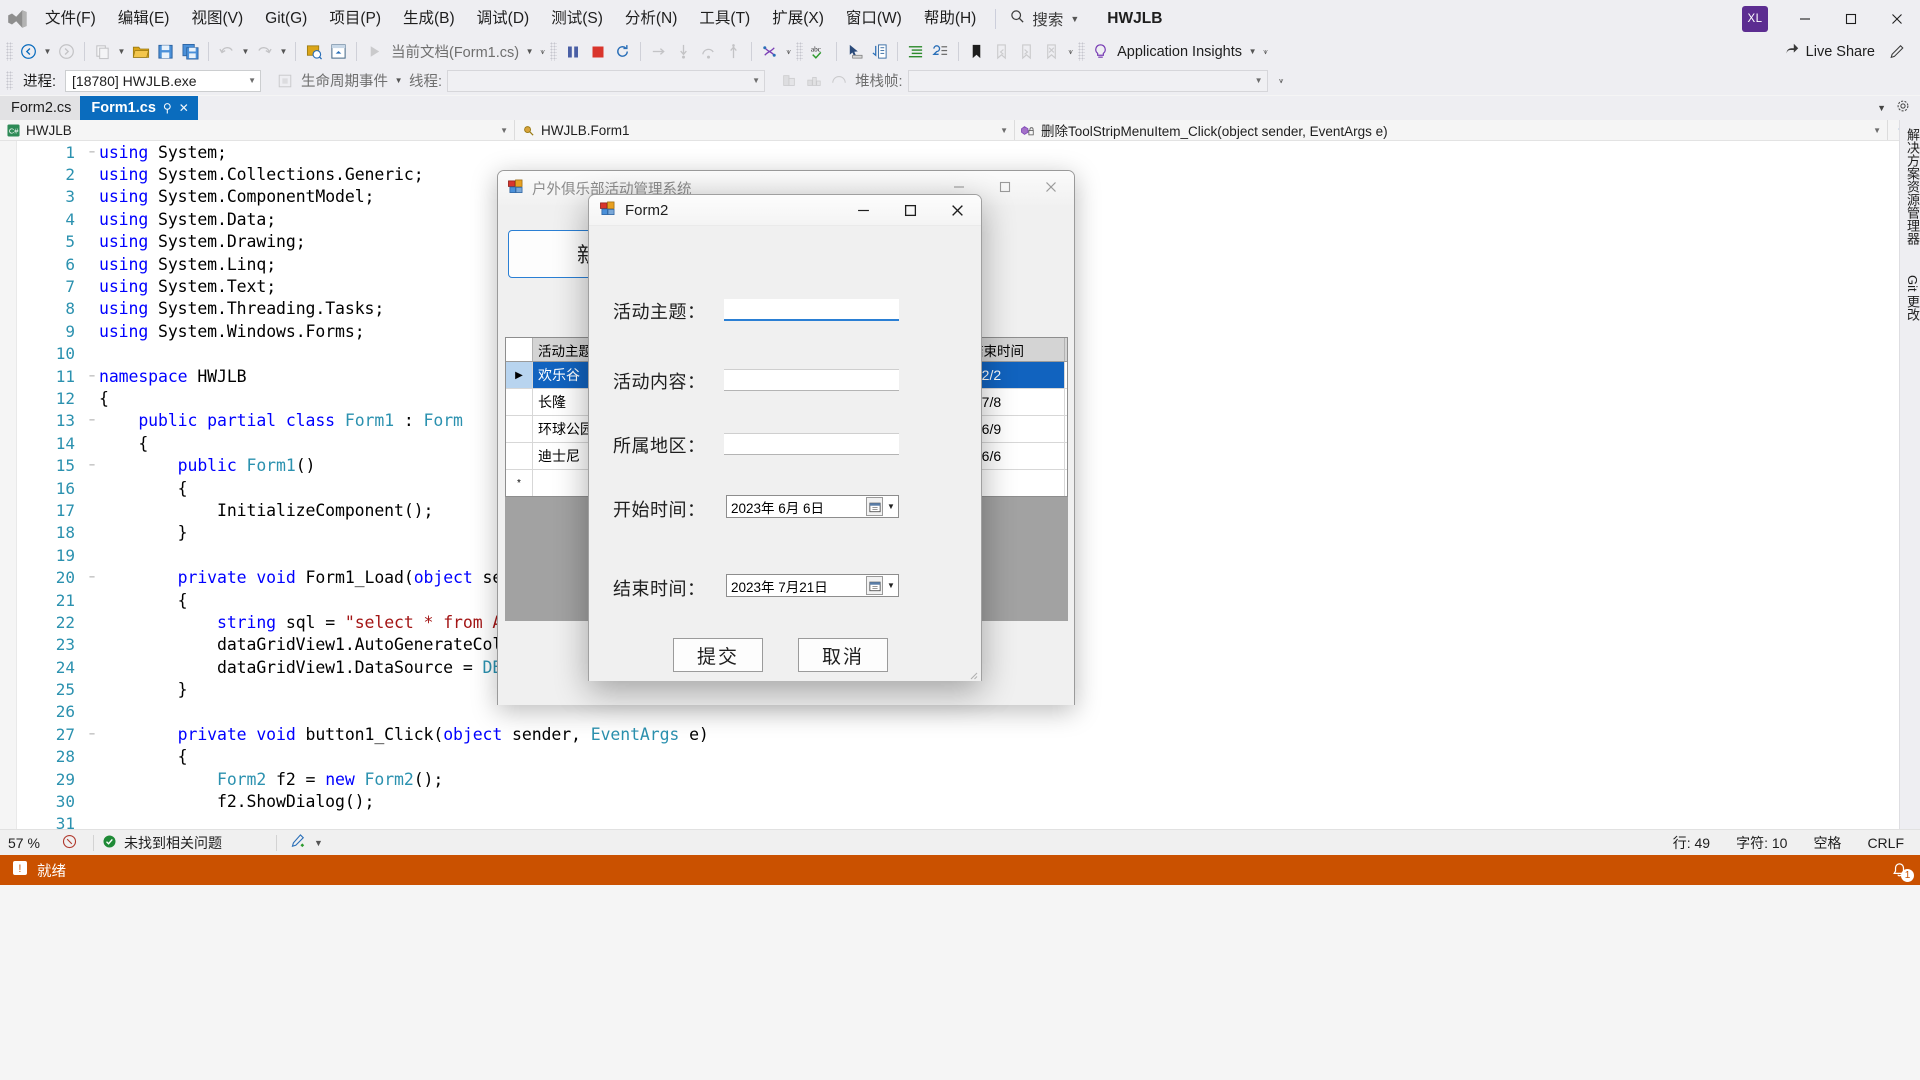  What do you see at coordinates (264, 51) in the screenshot?
I see `redo-icon` at bounding box center [264, 51].